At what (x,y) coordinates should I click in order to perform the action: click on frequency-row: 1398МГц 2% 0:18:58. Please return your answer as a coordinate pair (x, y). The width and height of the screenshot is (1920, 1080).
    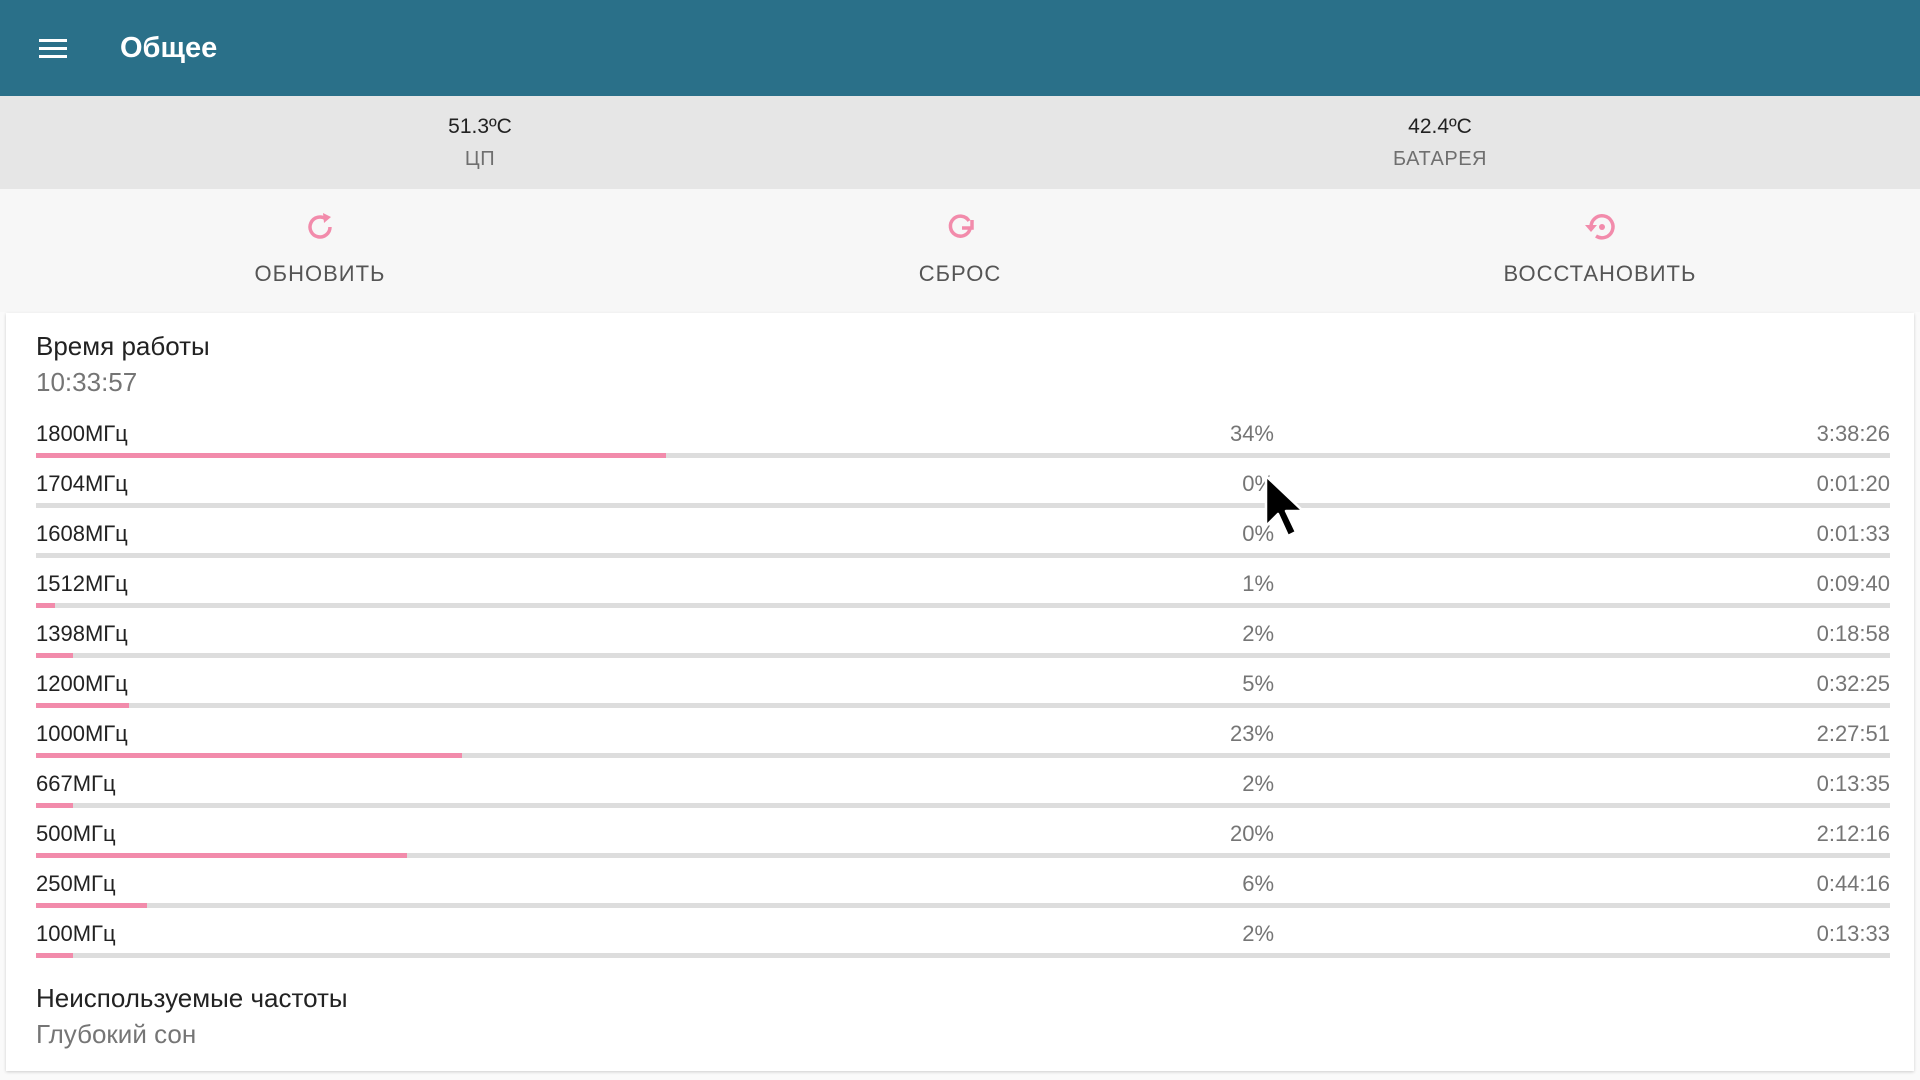
    Looking at the image, I should click on (963, 638).